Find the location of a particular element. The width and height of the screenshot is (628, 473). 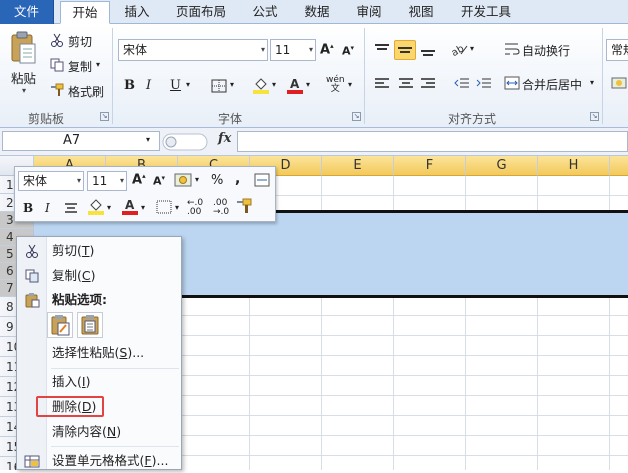

mini-font-name-value: 宋体 is located at coordinates (35, 181).